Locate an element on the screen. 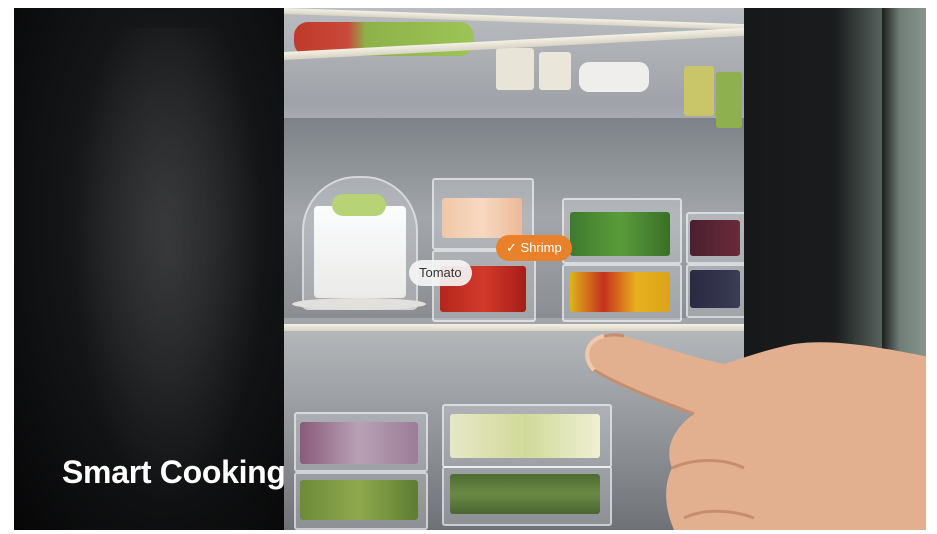 This screenshot has height=534, width=937. tag-shrimp: ✓ Shrimp is located at coordinates (534, 248).